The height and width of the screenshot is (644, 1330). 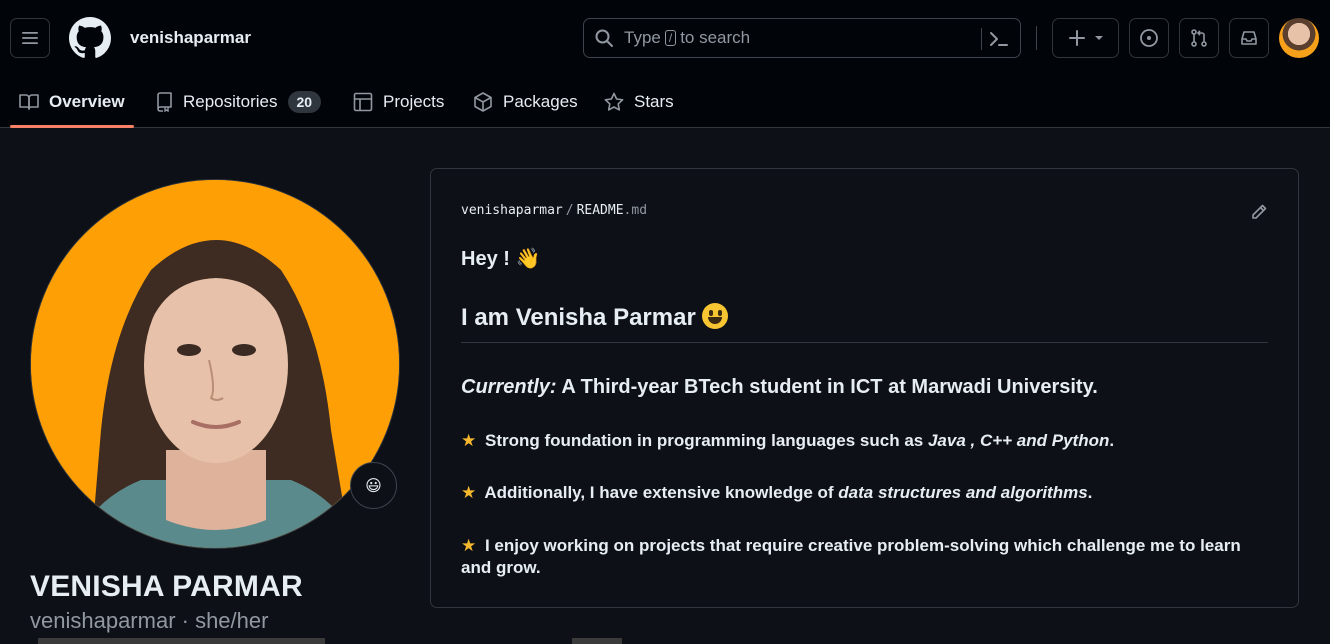 I want to click on header-username-link: venishaparmar, so click(x=190, y=38).